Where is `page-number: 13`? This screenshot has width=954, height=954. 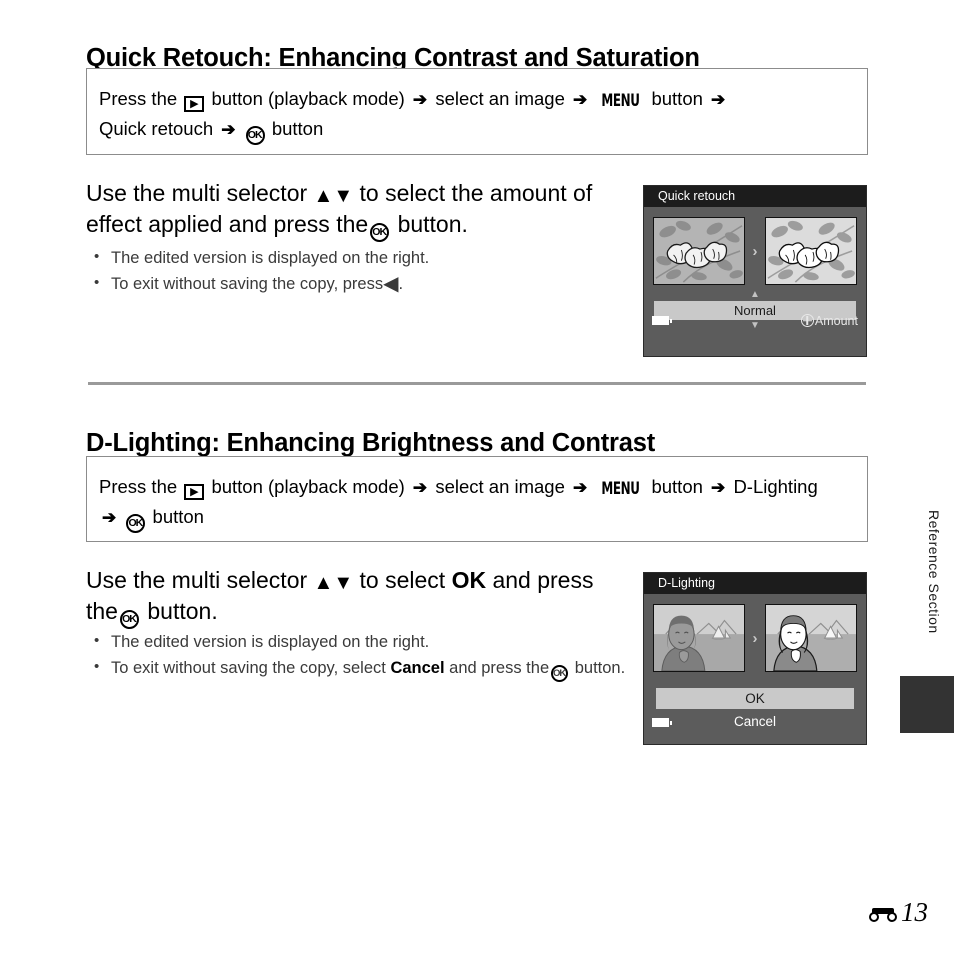
page-number: 13 is located at coordinates (914, 912).